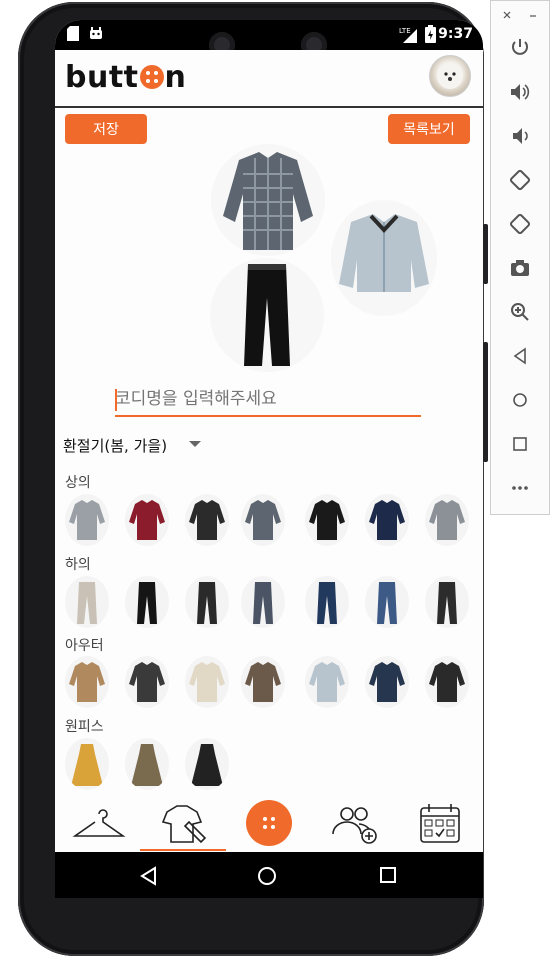 Image resolution: width=551 pixels, height=960 pixels. What do you see at coordinates (175, 77) in the screenshot?
I see `logo-text-end: n` at bounding box center [175, 77].